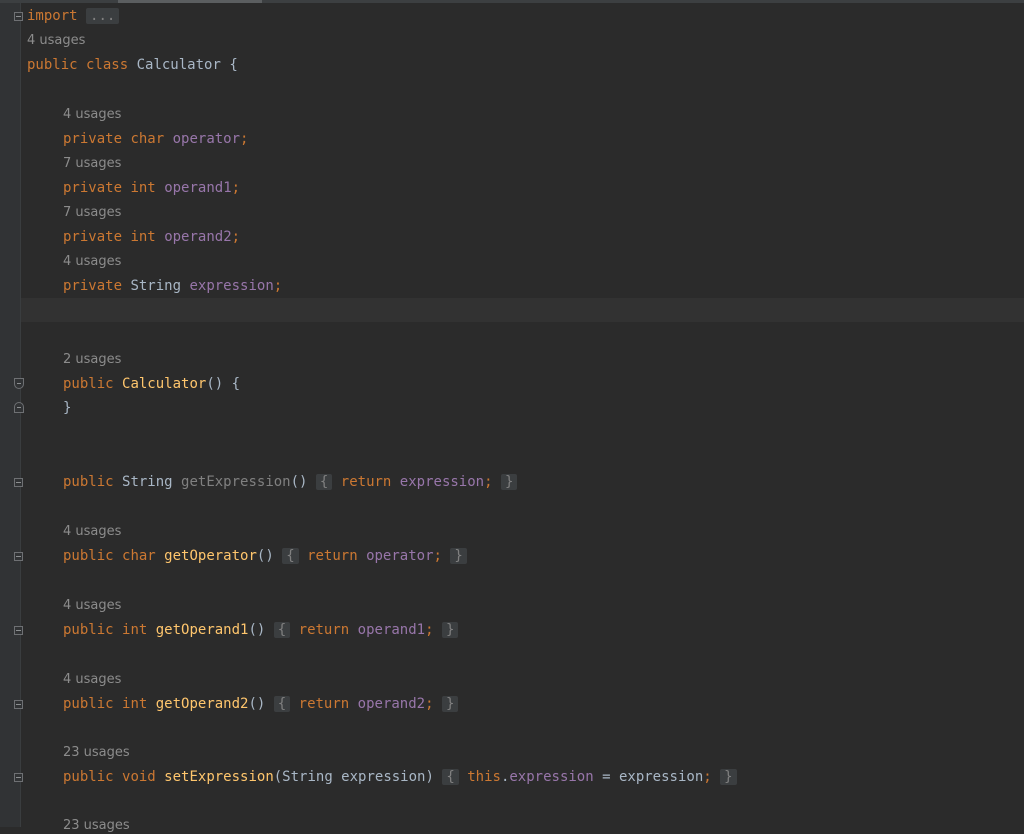 Image resolution: width=1024 pixels, height=834 pixels. Describe the element at coordinates (198, 188) in the screenshot. I see `field-name: operand1` at that location.